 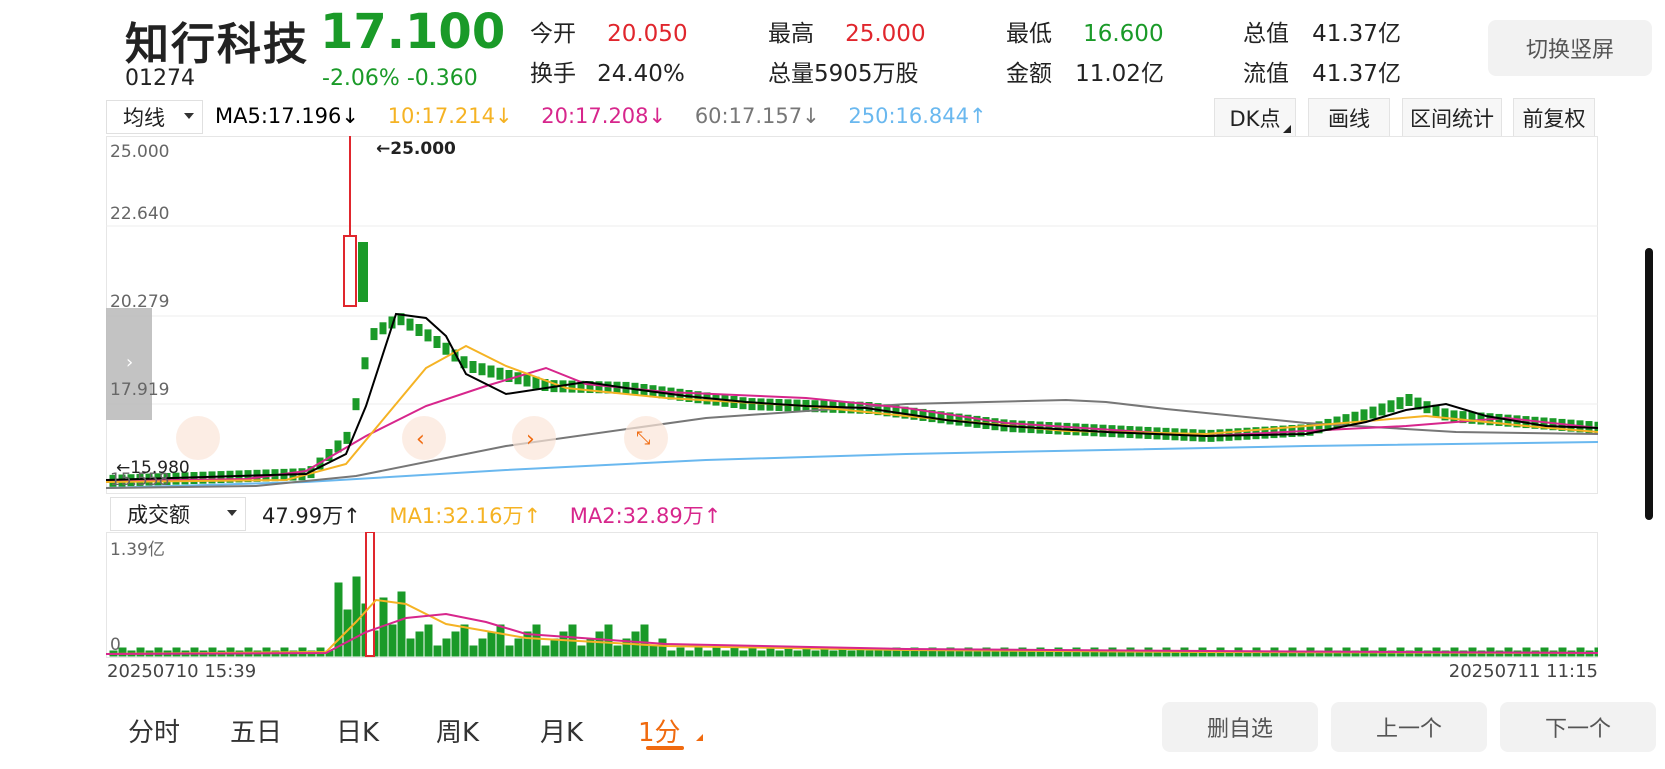 I want to click on tab-five-day: 五日, so click(x=256, y=730).